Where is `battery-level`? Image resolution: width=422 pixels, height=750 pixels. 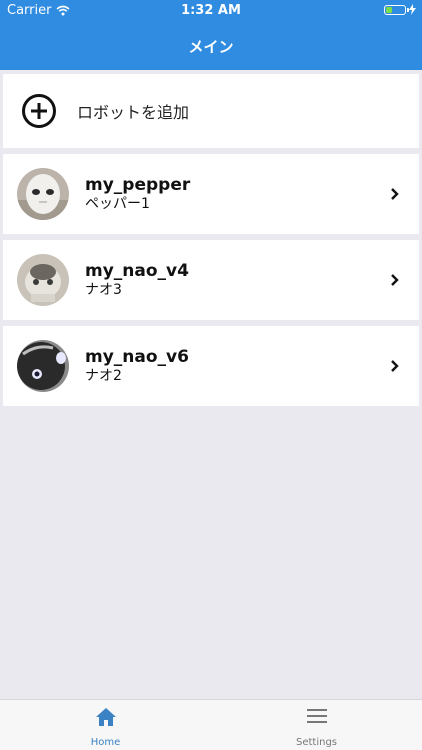 battery-level is located at coordinates (389, 9).